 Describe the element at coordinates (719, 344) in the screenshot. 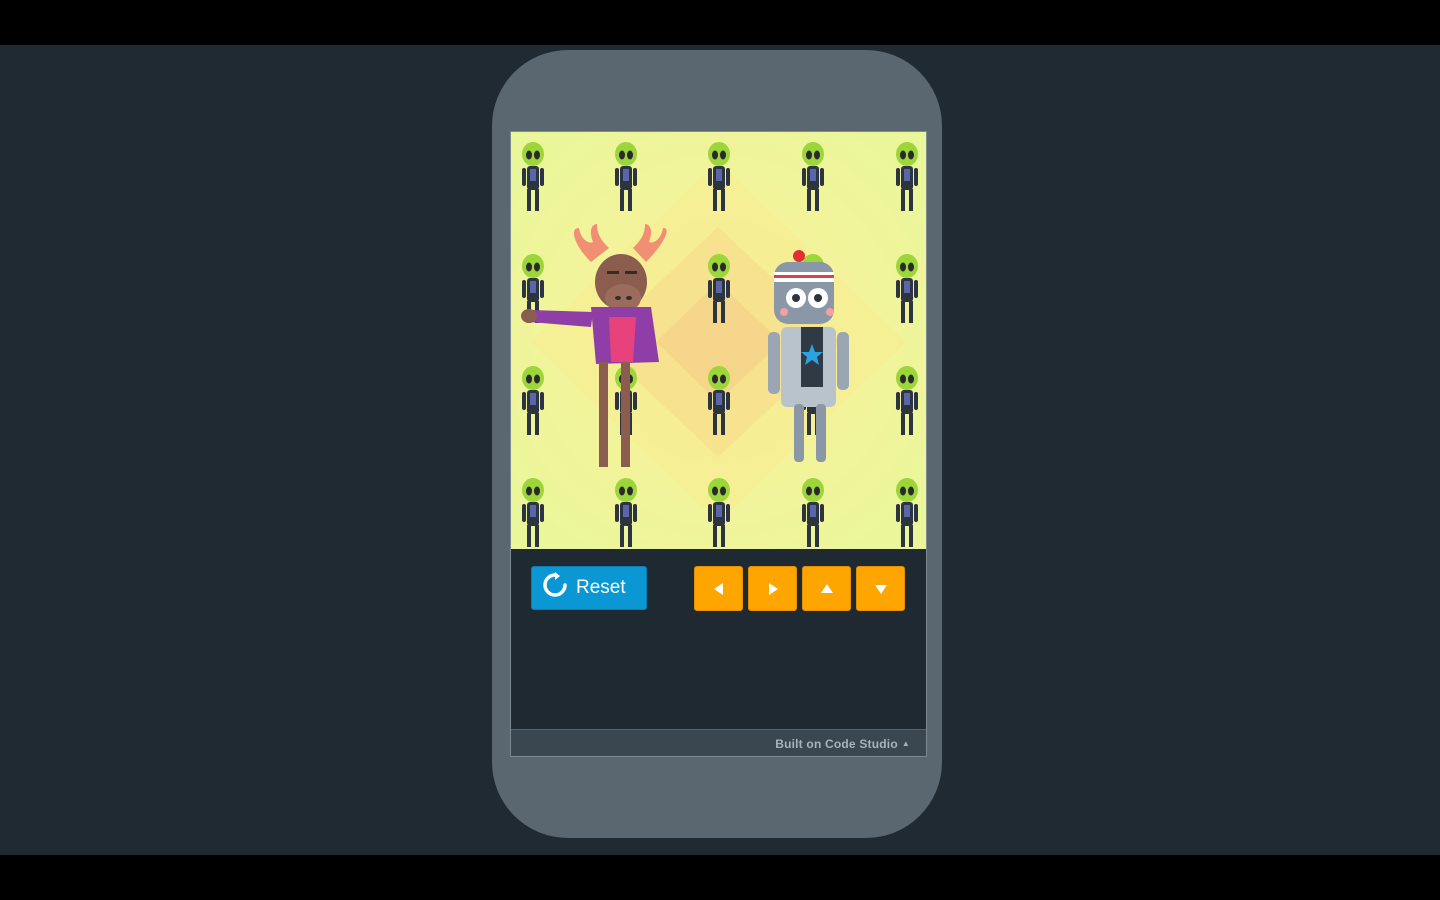

I see `dance-floor` at that location.